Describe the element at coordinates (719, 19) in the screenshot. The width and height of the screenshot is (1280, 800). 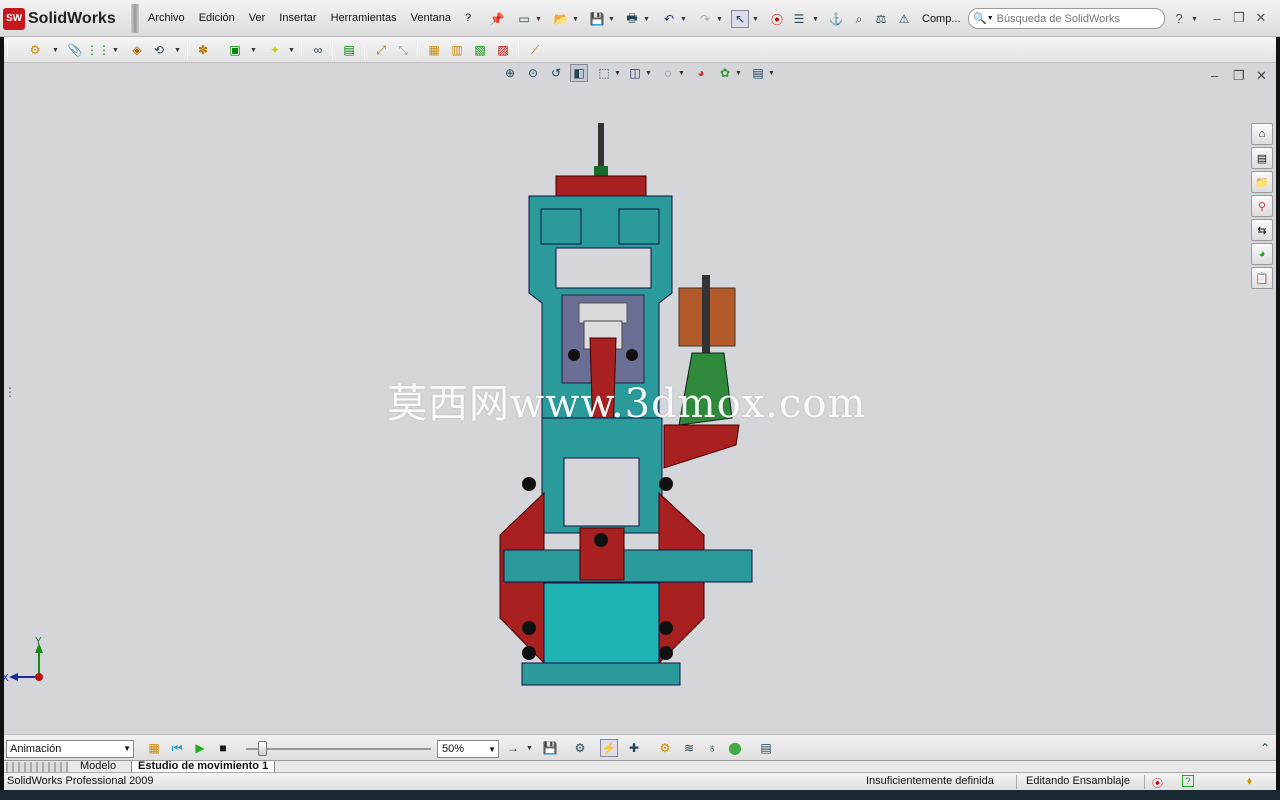
I see `redo-dropdown: ▼` at that location.